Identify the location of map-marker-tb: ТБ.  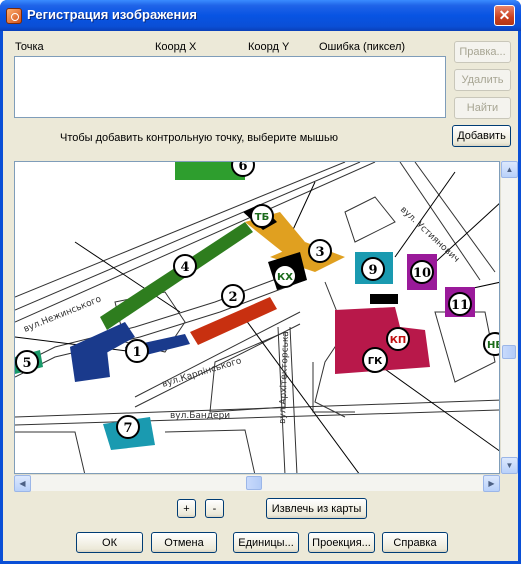
(262, 216).